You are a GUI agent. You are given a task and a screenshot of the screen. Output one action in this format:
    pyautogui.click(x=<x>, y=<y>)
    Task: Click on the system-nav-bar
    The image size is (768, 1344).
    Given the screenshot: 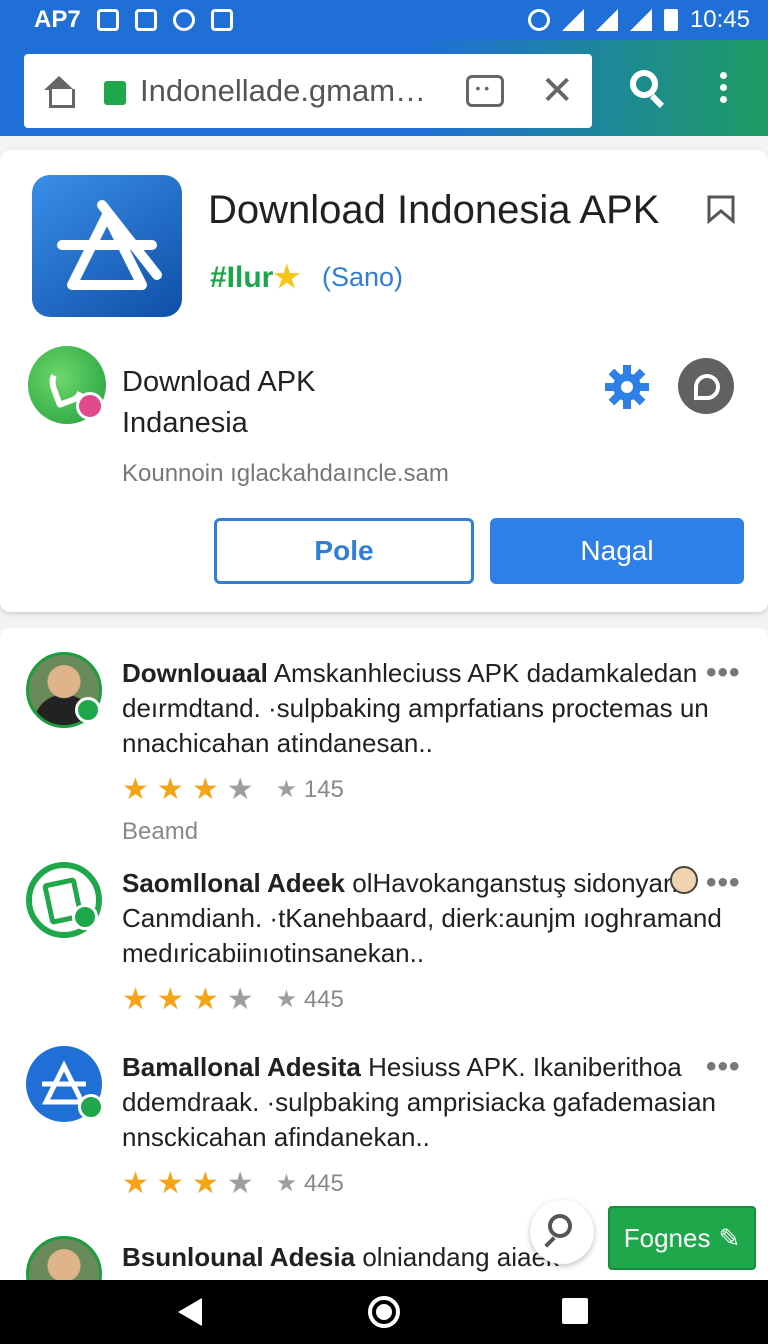 What is the action you would take?
    pyautogui.click(x=384, y=1312)
    